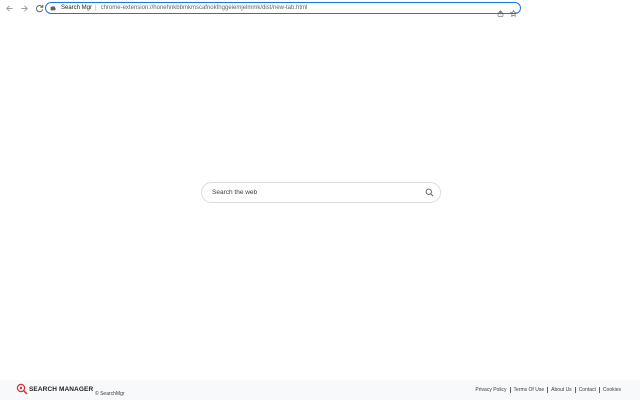  I want to click on arrow-right-icon, so click(24, 8).